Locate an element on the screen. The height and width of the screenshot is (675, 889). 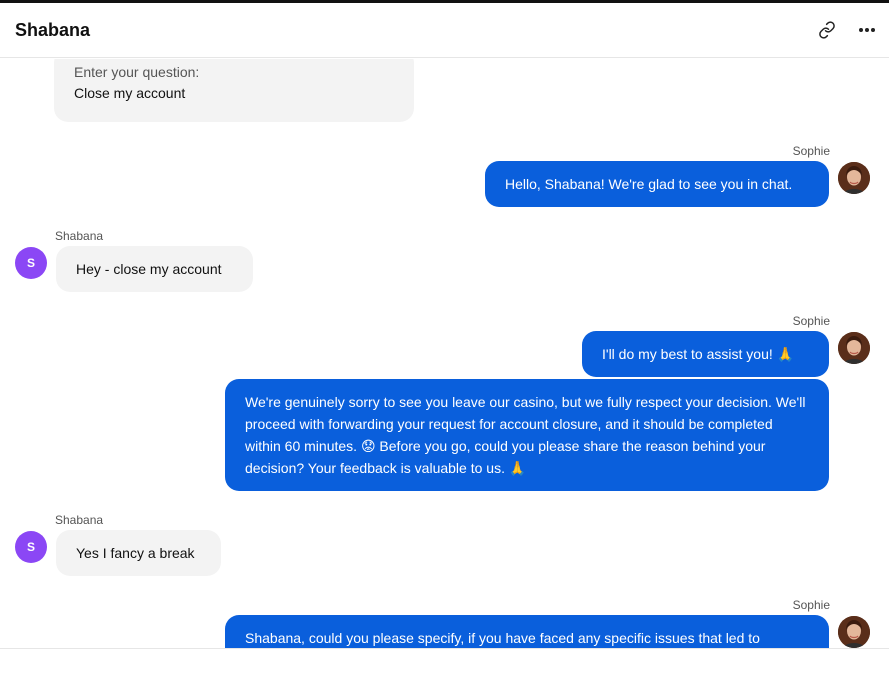
link-button is located at coordinates (827, 30).